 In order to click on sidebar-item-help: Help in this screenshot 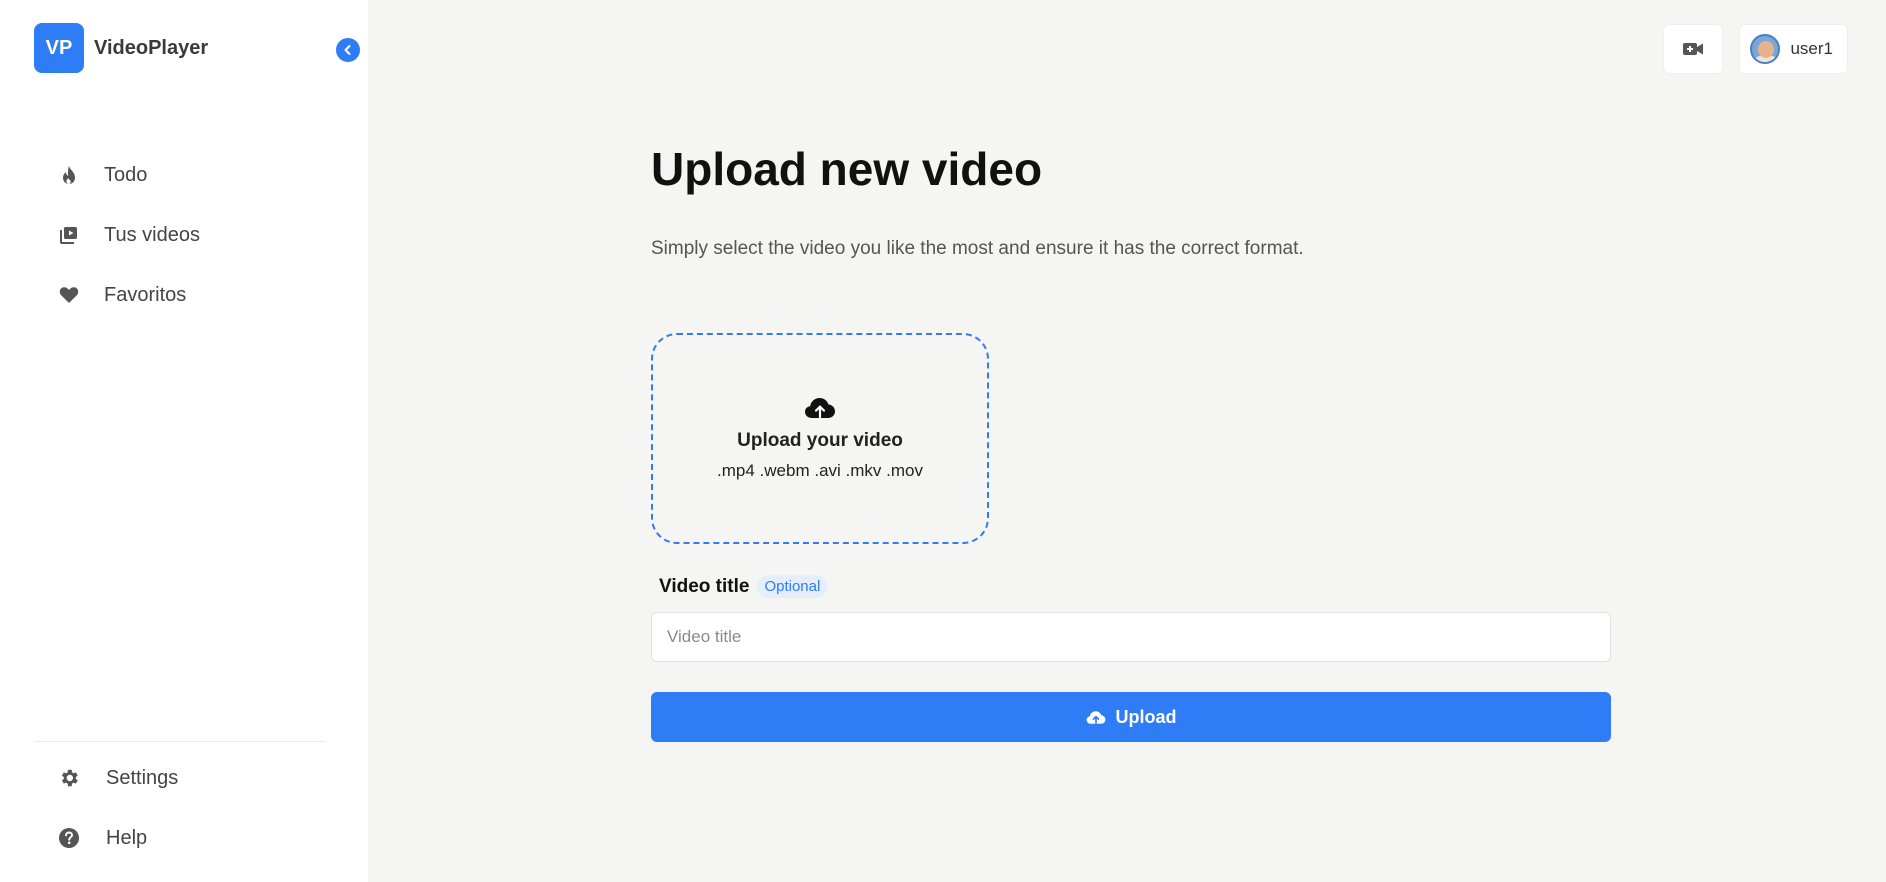, I will do `click(184, 838)`.